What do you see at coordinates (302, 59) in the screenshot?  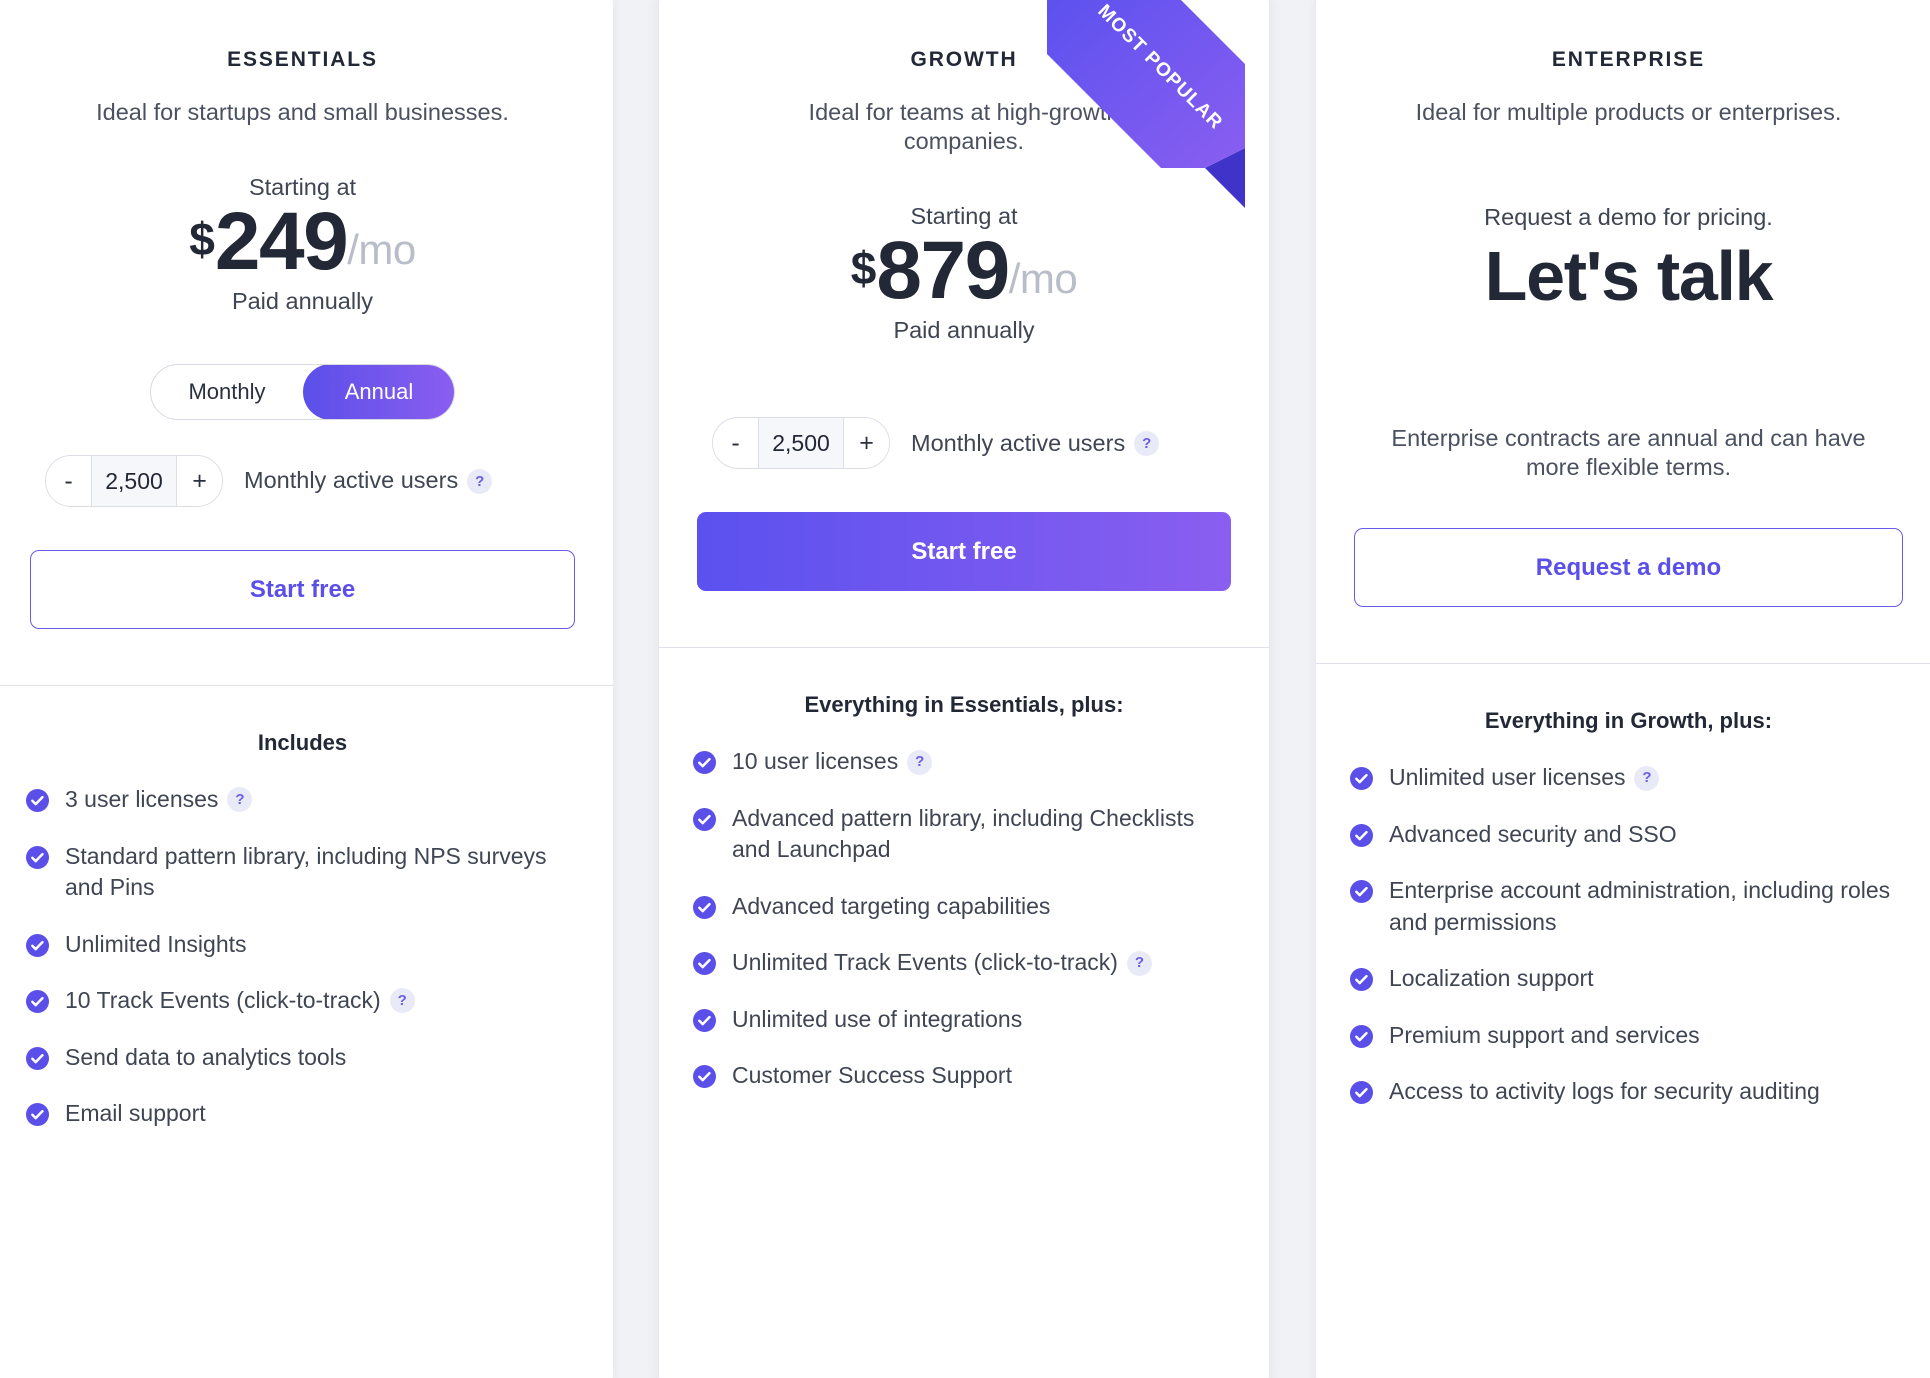 I see `plan-title-essentials: ESSENTIALS` at bounding box center [302, 59].